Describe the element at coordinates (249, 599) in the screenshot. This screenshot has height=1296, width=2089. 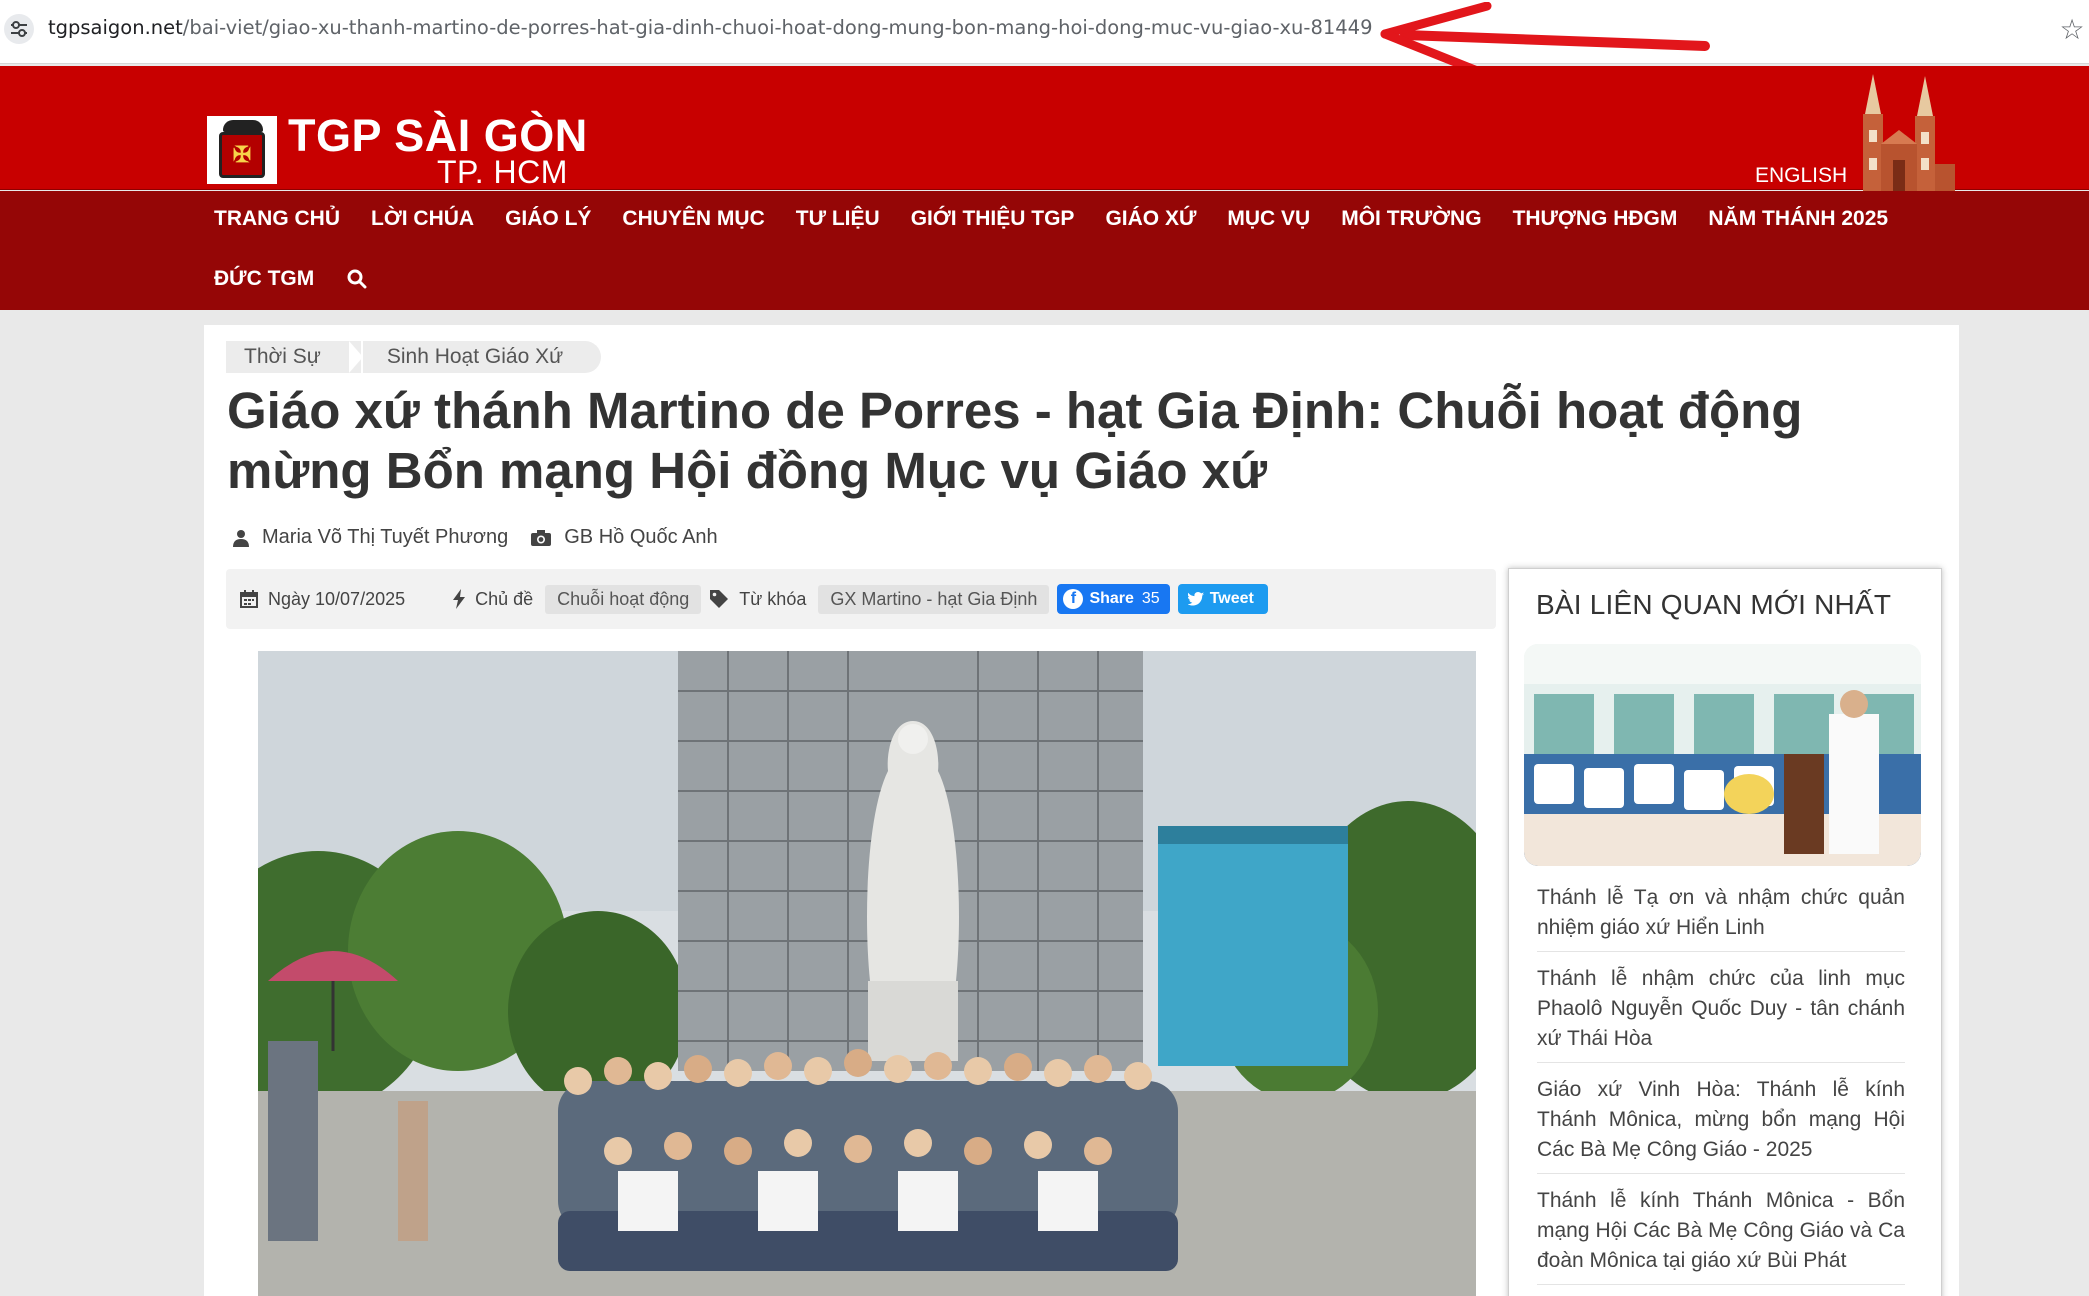
I see `calendar-icon` at that location.